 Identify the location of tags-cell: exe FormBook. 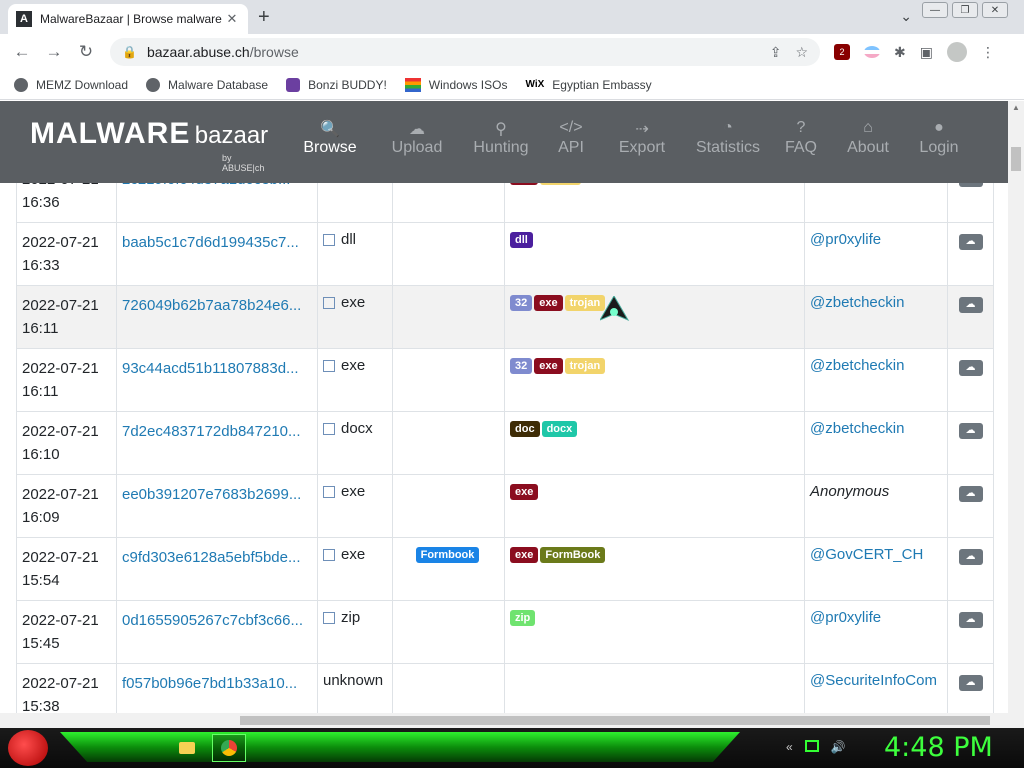
(654, 569).